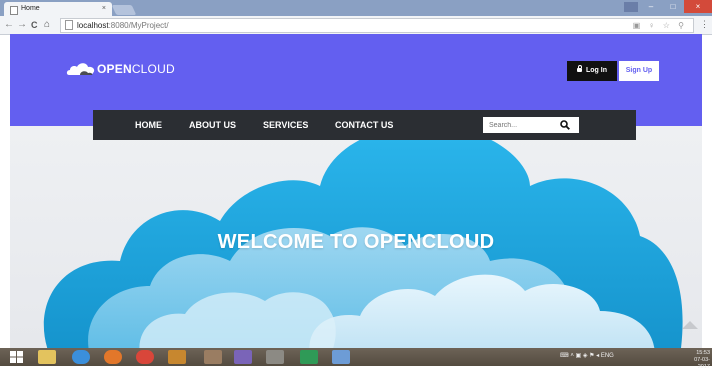  I want to click on firefox-icon, so click(113, 357).